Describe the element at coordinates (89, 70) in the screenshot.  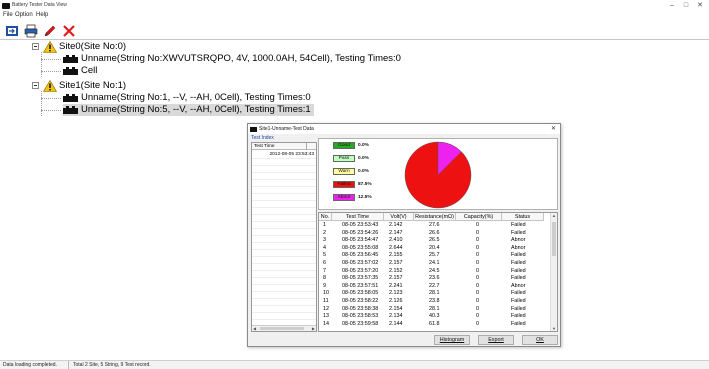
I see `tree-label-site0-cell: Cell` at that location.